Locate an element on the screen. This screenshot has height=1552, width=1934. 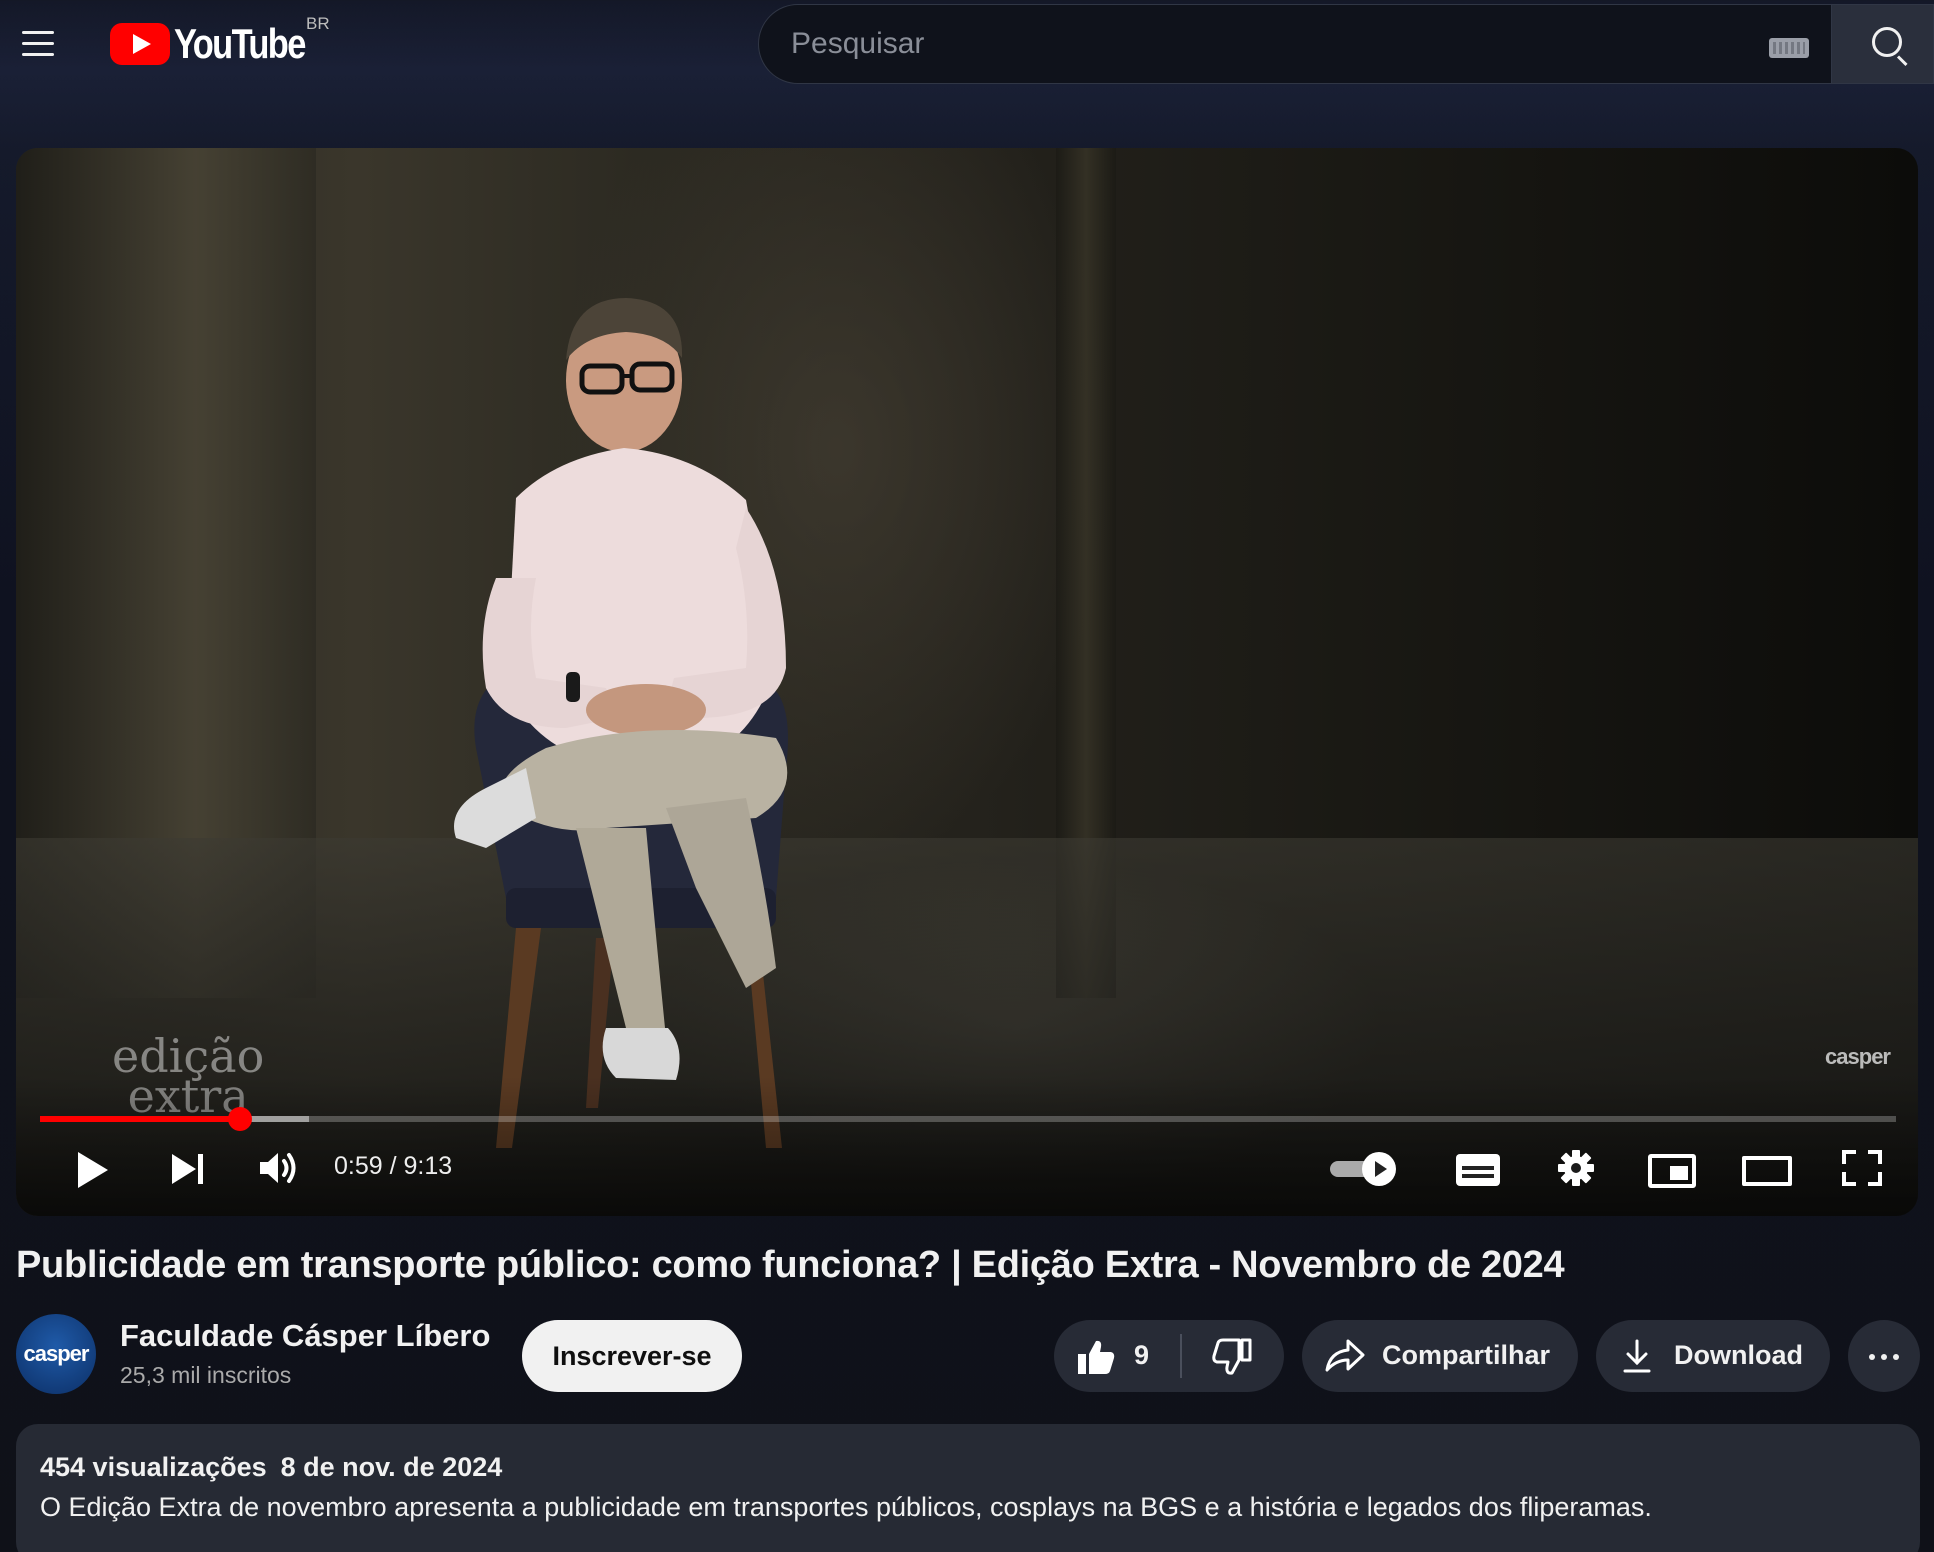
progress-played is located at coordinates (140, 1119).